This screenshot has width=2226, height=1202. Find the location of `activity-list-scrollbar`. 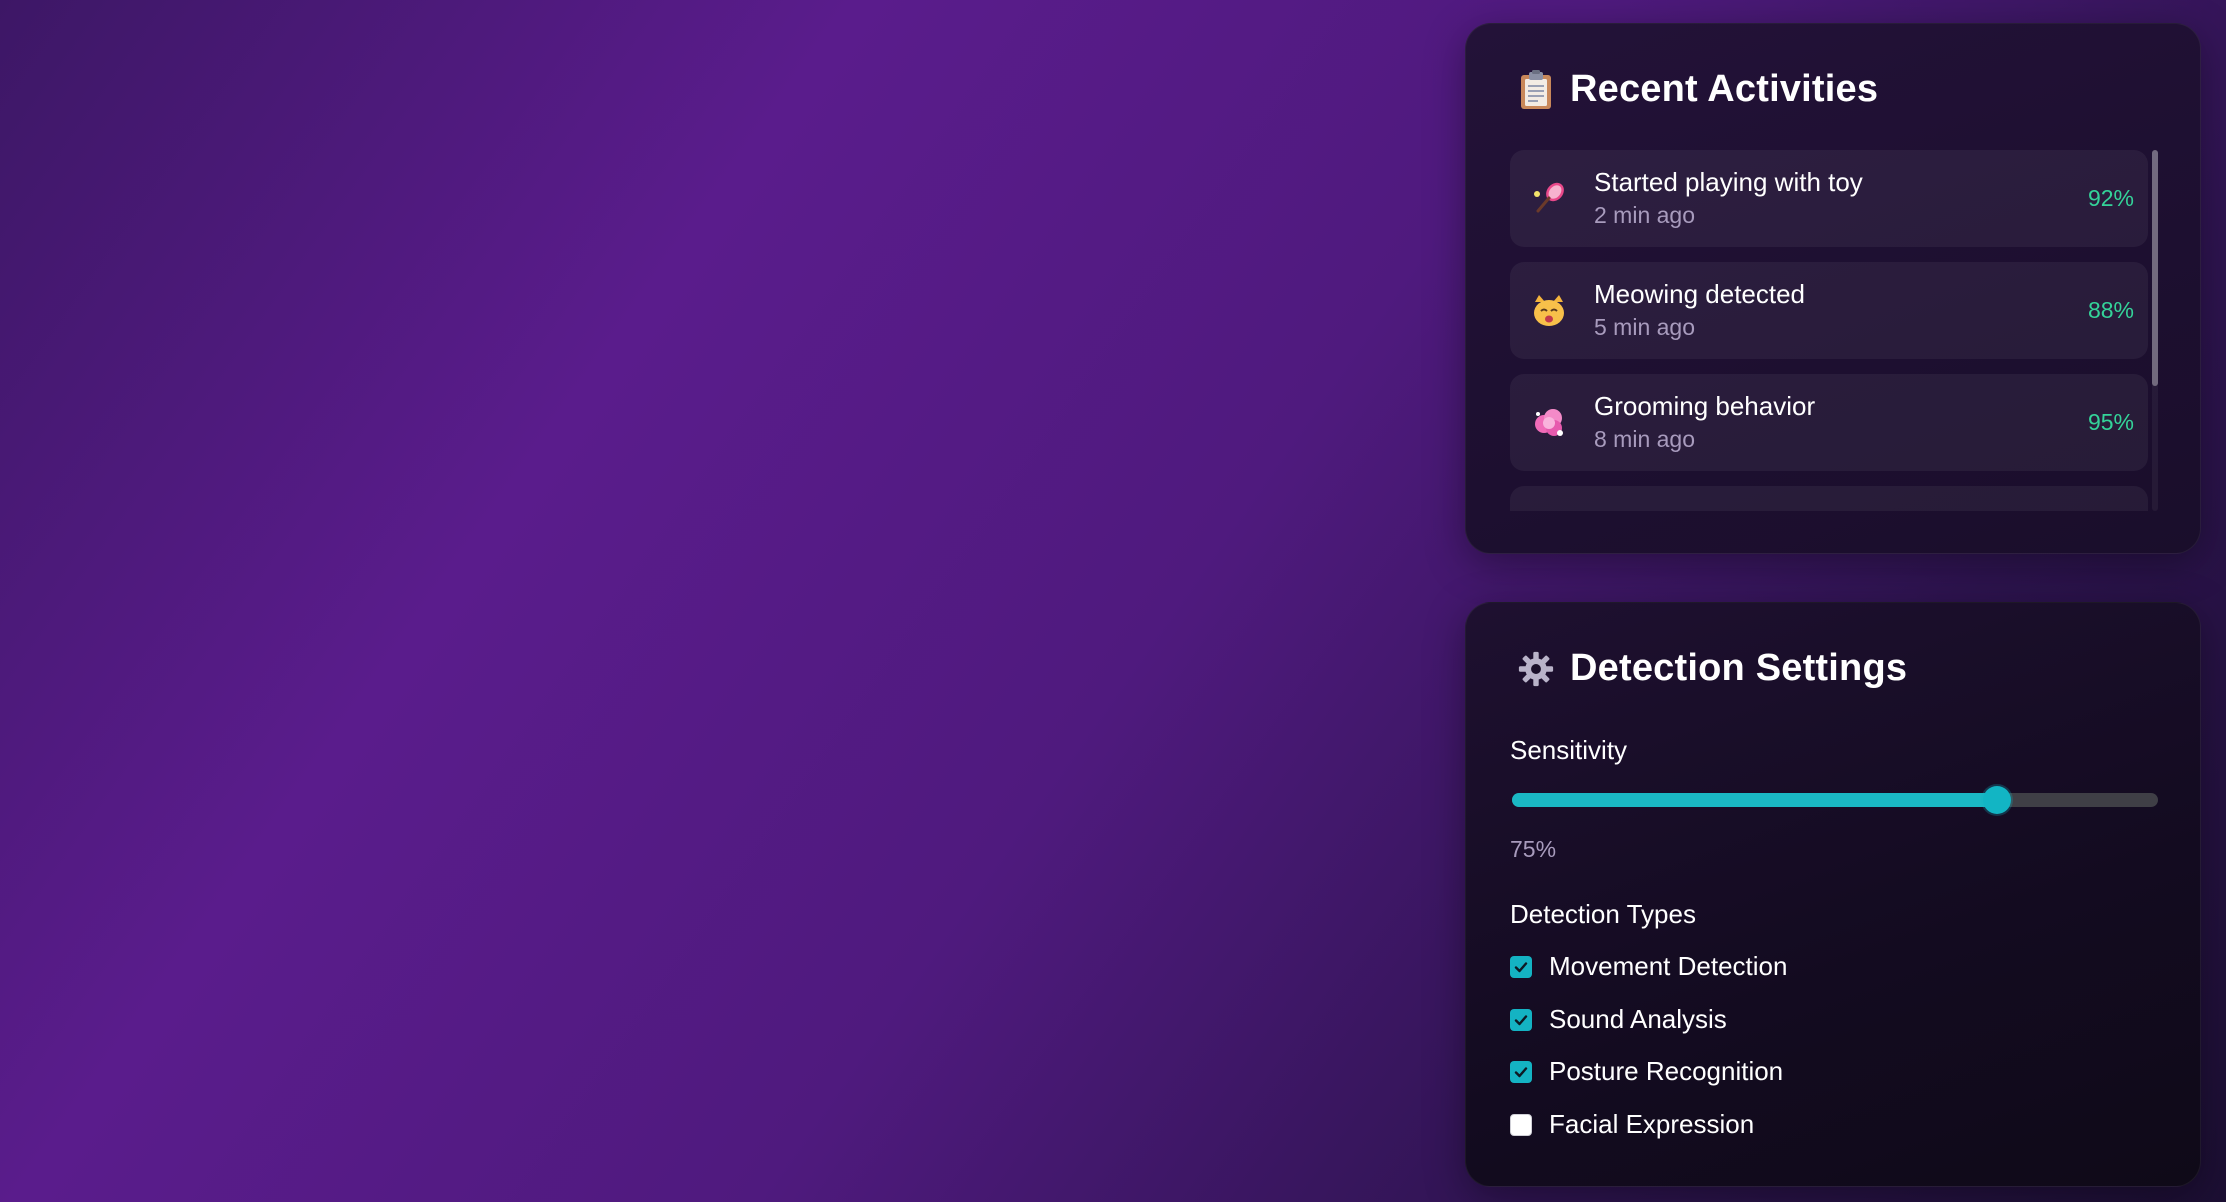

activity-list-scrollbar is located at coordinates (2155, 330).